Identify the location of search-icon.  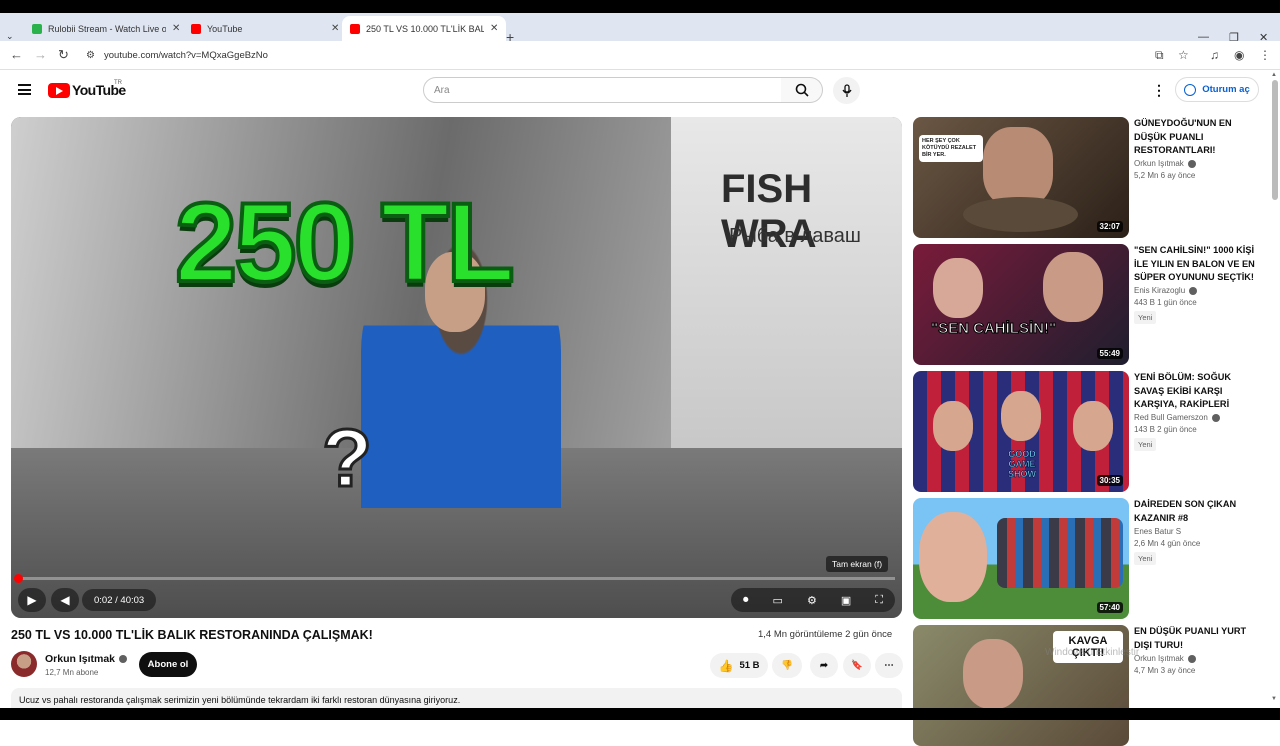
(802, 90).